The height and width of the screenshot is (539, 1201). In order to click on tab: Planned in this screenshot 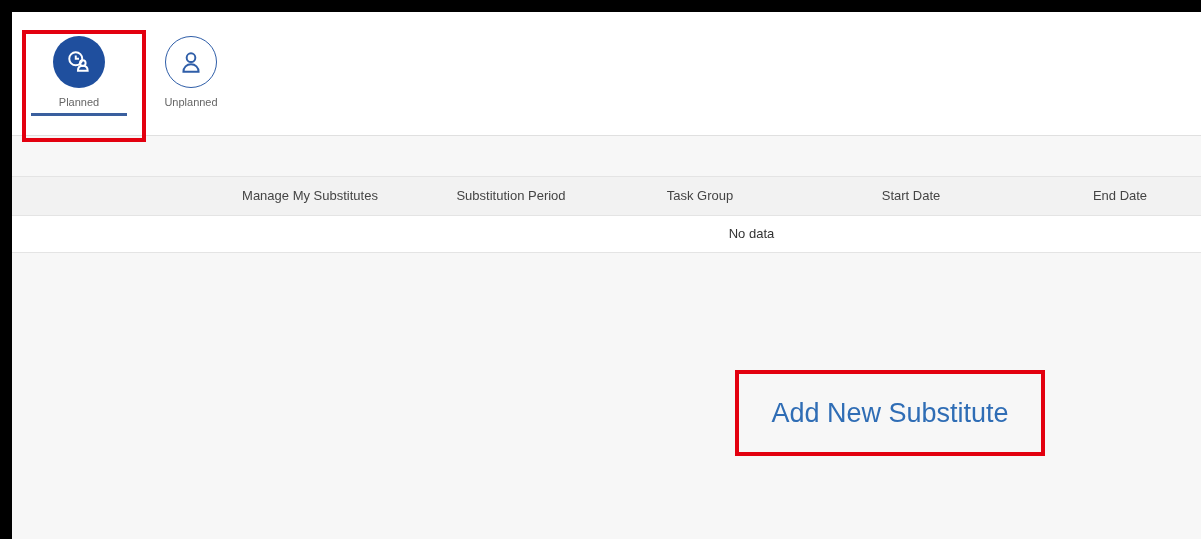, I will do `click(79, 74)`.